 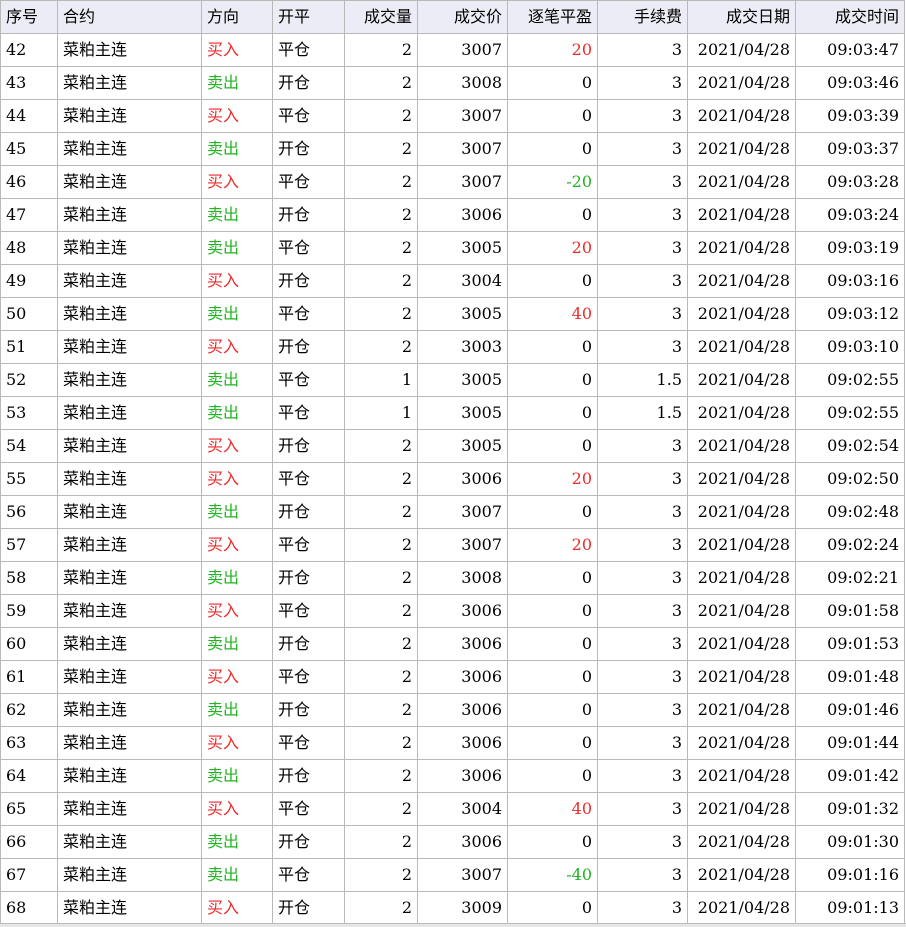 I want to click on cell-seq: 61, so click(x=29, y=677).